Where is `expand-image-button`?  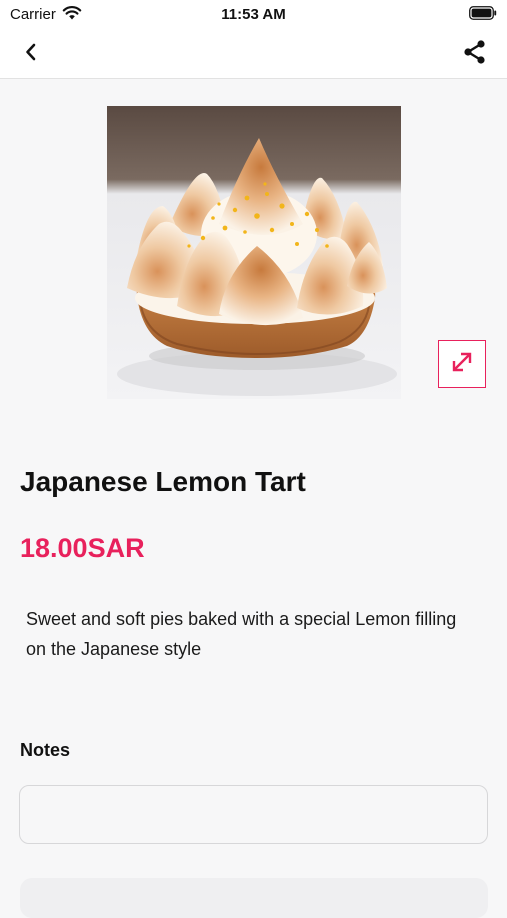
expand-image-button is located at coordinates (462, 364).